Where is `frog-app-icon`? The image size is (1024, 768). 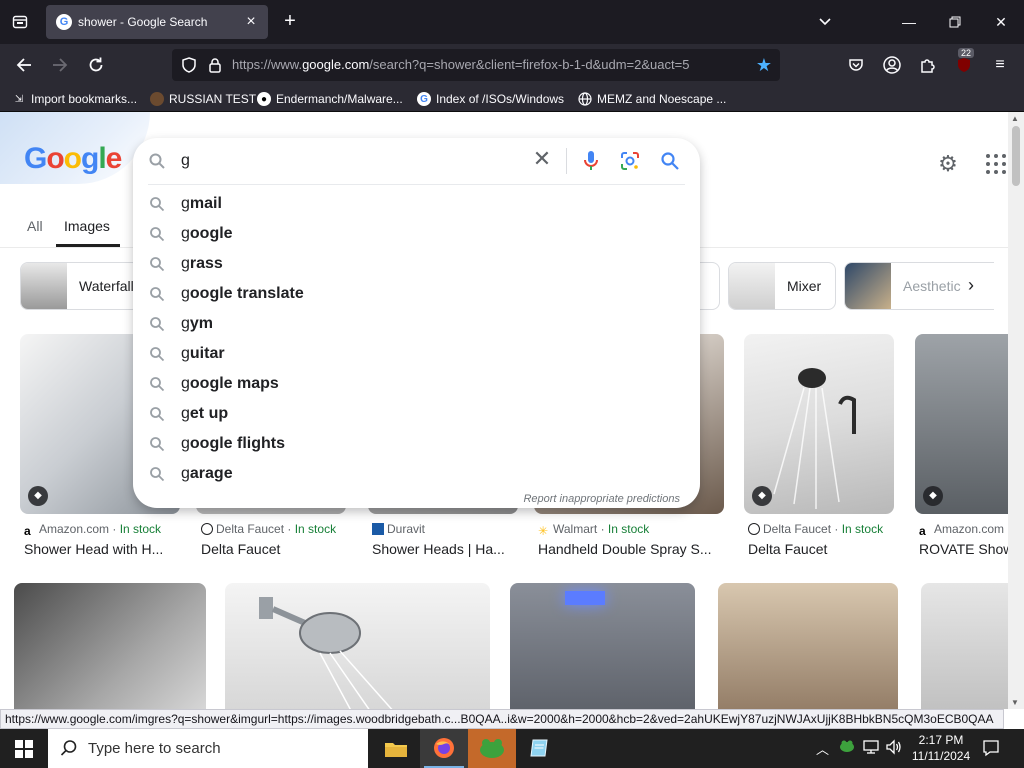
frog-app-icon is located at coordinates (492, 748).